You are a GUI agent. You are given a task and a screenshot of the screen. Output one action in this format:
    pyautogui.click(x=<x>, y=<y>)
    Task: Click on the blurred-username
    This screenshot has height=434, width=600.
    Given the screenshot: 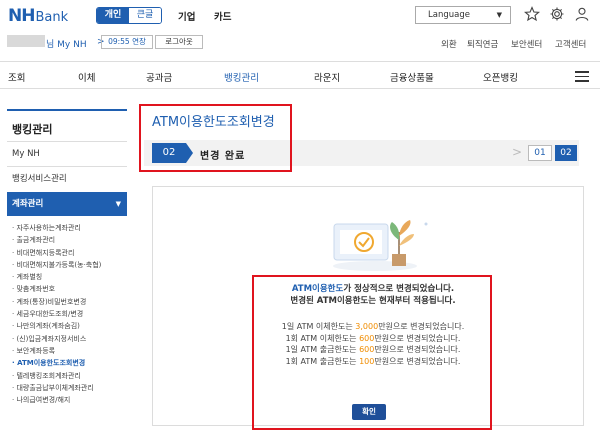 What is the action you would take?
    pyautogui.click(x=26, y=41)
    